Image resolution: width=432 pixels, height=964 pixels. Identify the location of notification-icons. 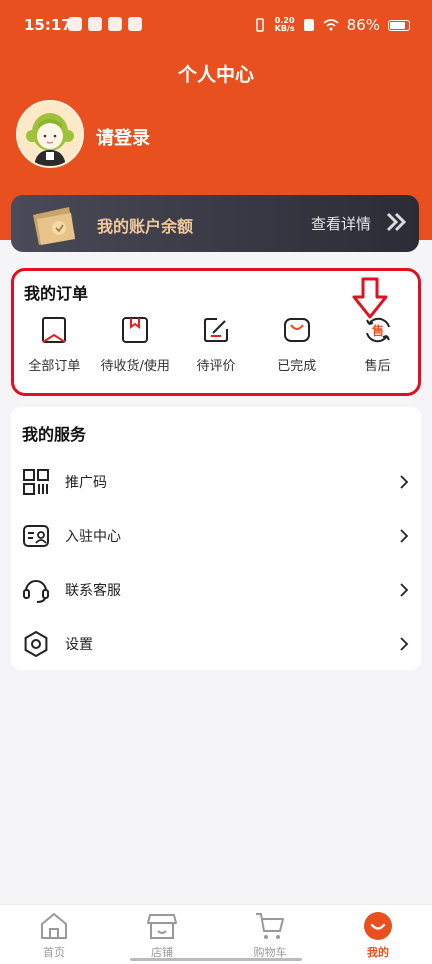
(105, 24).